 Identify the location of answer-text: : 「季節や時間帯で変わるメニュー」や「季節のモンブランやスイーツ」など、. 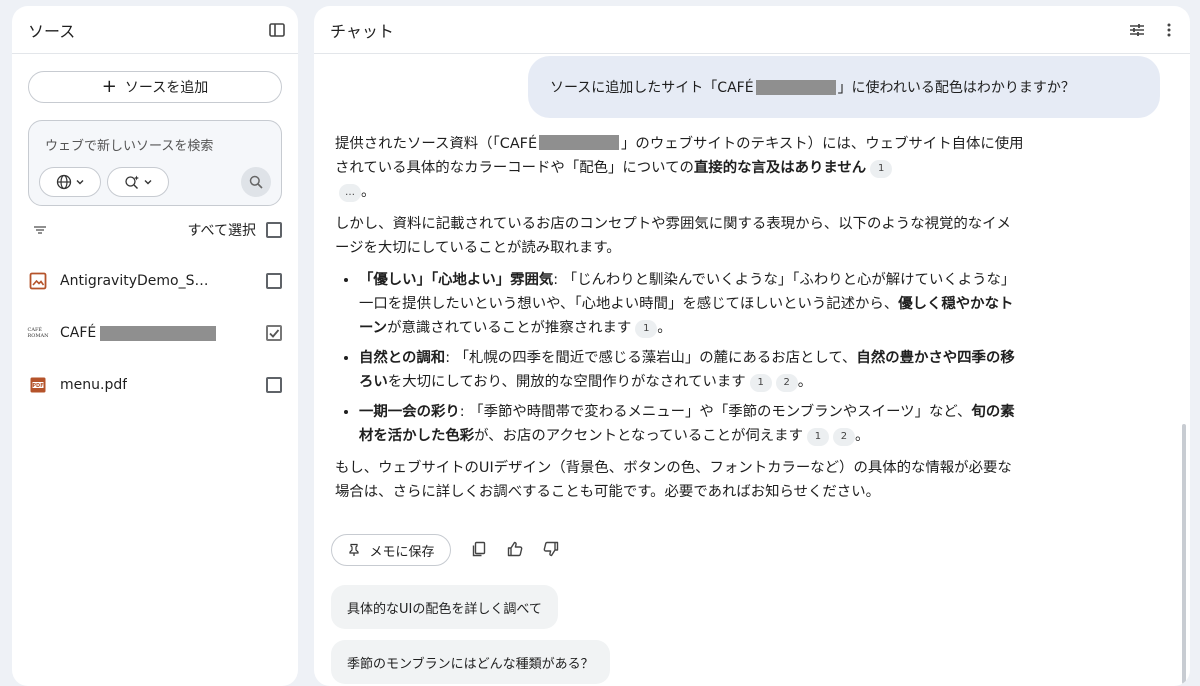
(715, 412).